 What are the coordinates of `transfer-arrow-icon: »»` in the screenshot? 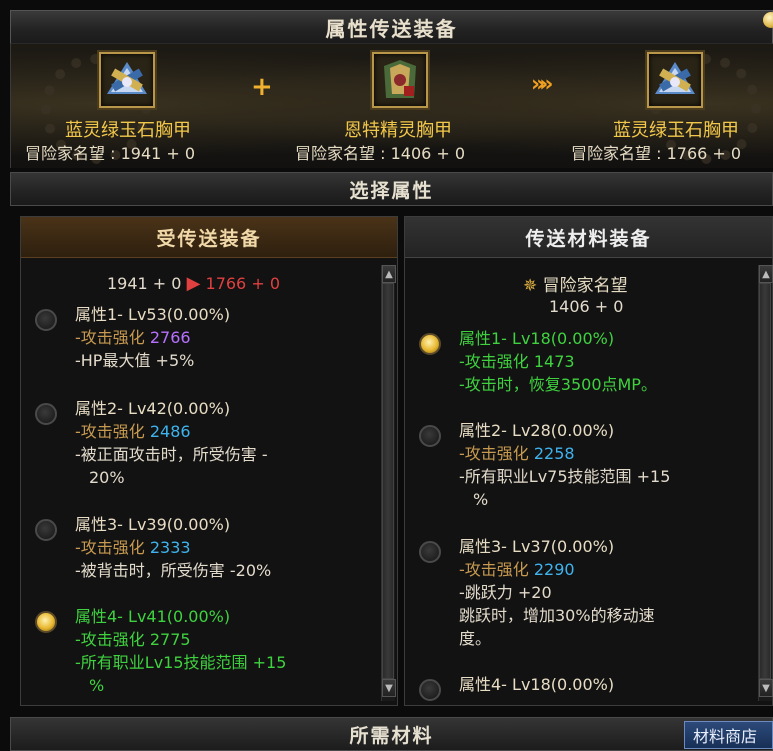 It's located at (542, 84).